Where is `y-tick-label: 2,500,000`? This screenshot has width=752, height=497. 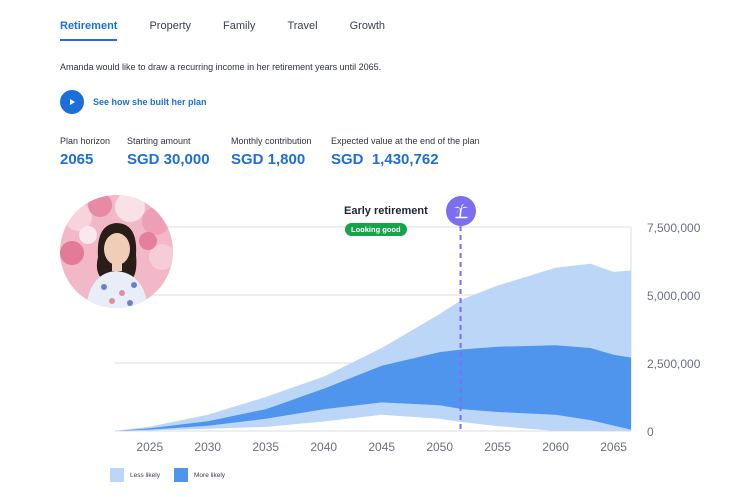 y-tick-label: 2,500,000 is located at coordinates (674, 364).